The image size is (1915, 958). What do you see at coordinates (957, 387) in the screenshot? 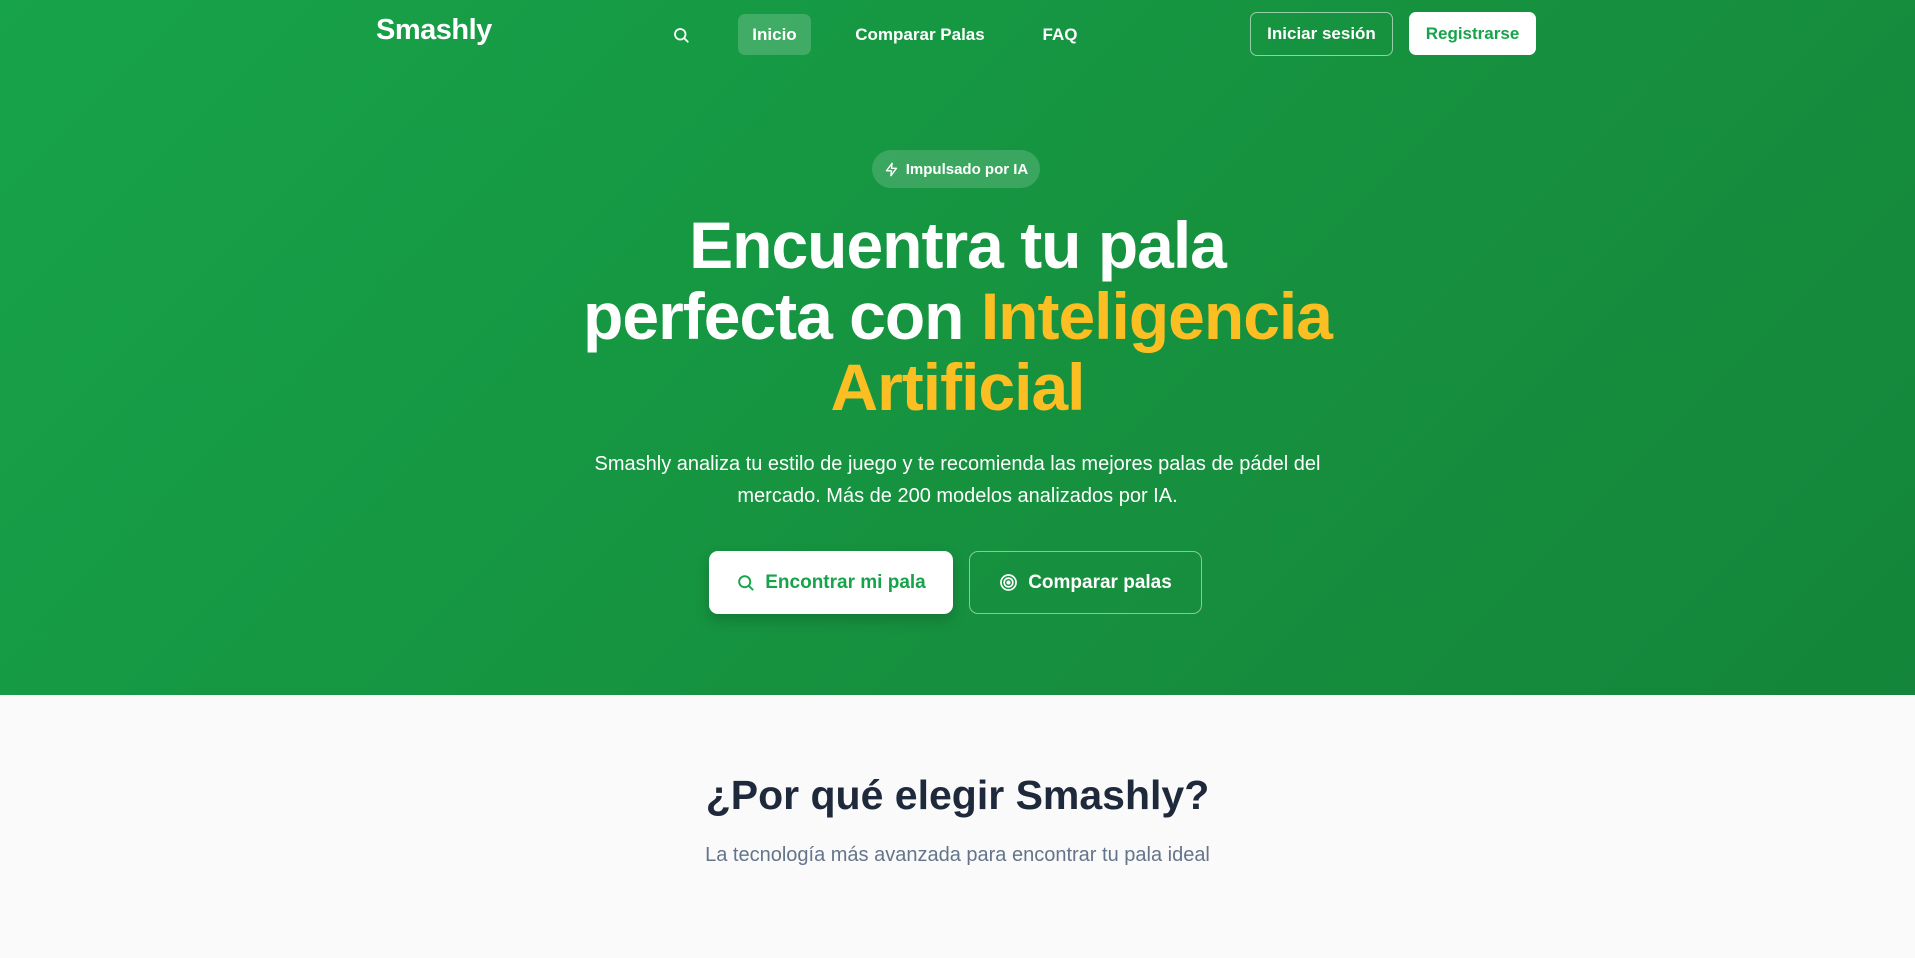
I see `headline-accent-line-3: Artificial` at bounding box center [957, 387].